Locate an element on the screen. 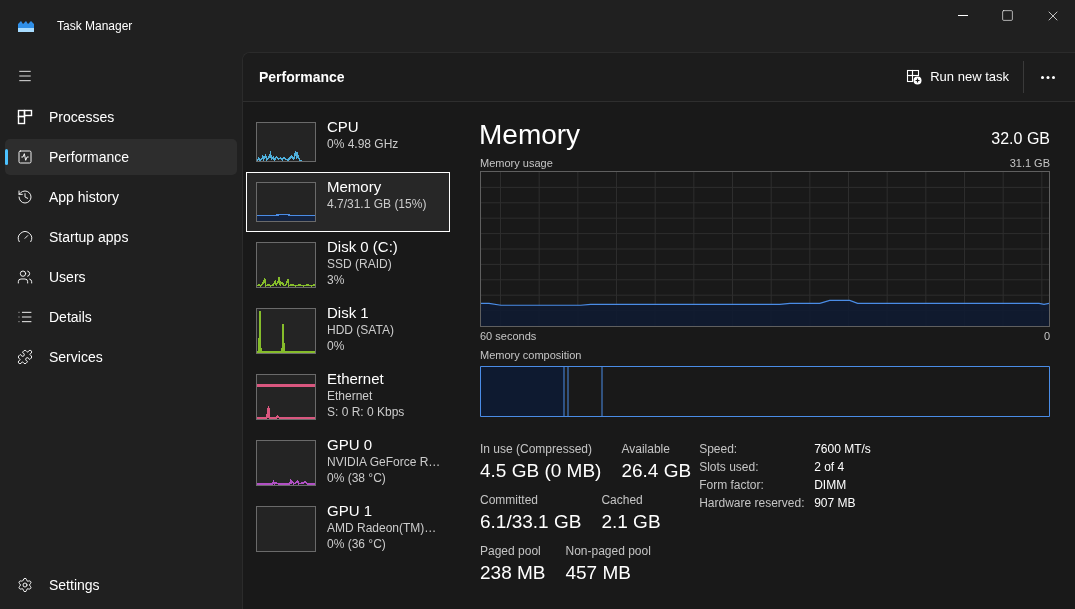 This screenshot has height=609, width=1075. stat-value: 2.1 GB is located at coordinates (631, 522).